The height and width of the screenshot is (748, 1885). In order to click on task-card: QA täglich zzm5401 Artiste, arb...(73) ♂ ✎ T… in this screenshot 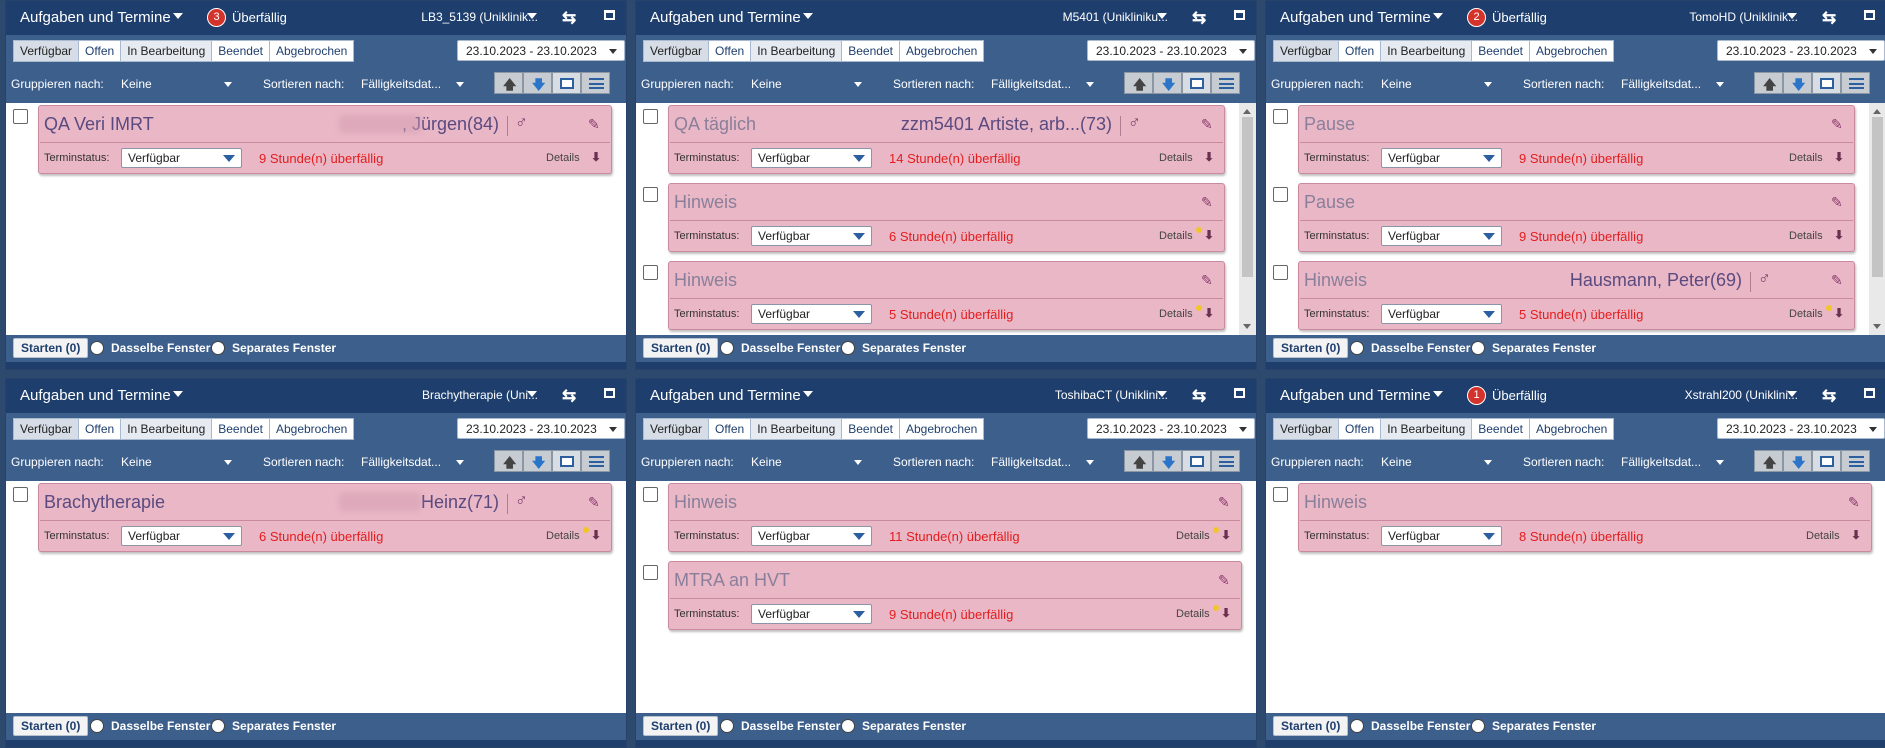, I will do `click(946, 139)`.